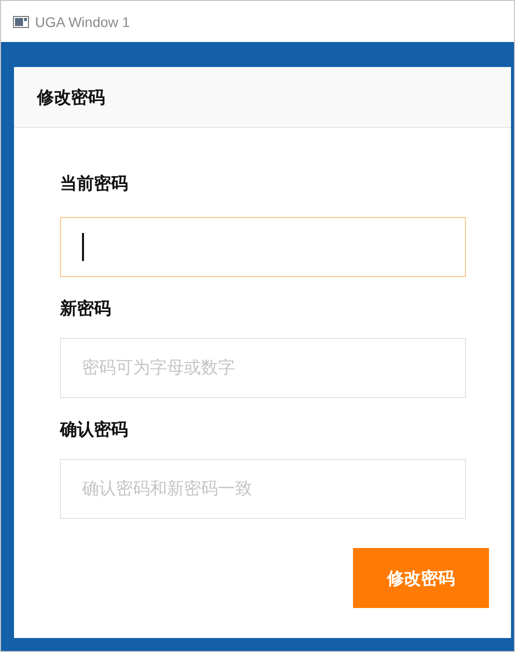 This screenshot has width=515, height=652. What do you see at coordinates (21, 22) in the screenshot?
I see `window-icon` at bounding box center [21, 22].